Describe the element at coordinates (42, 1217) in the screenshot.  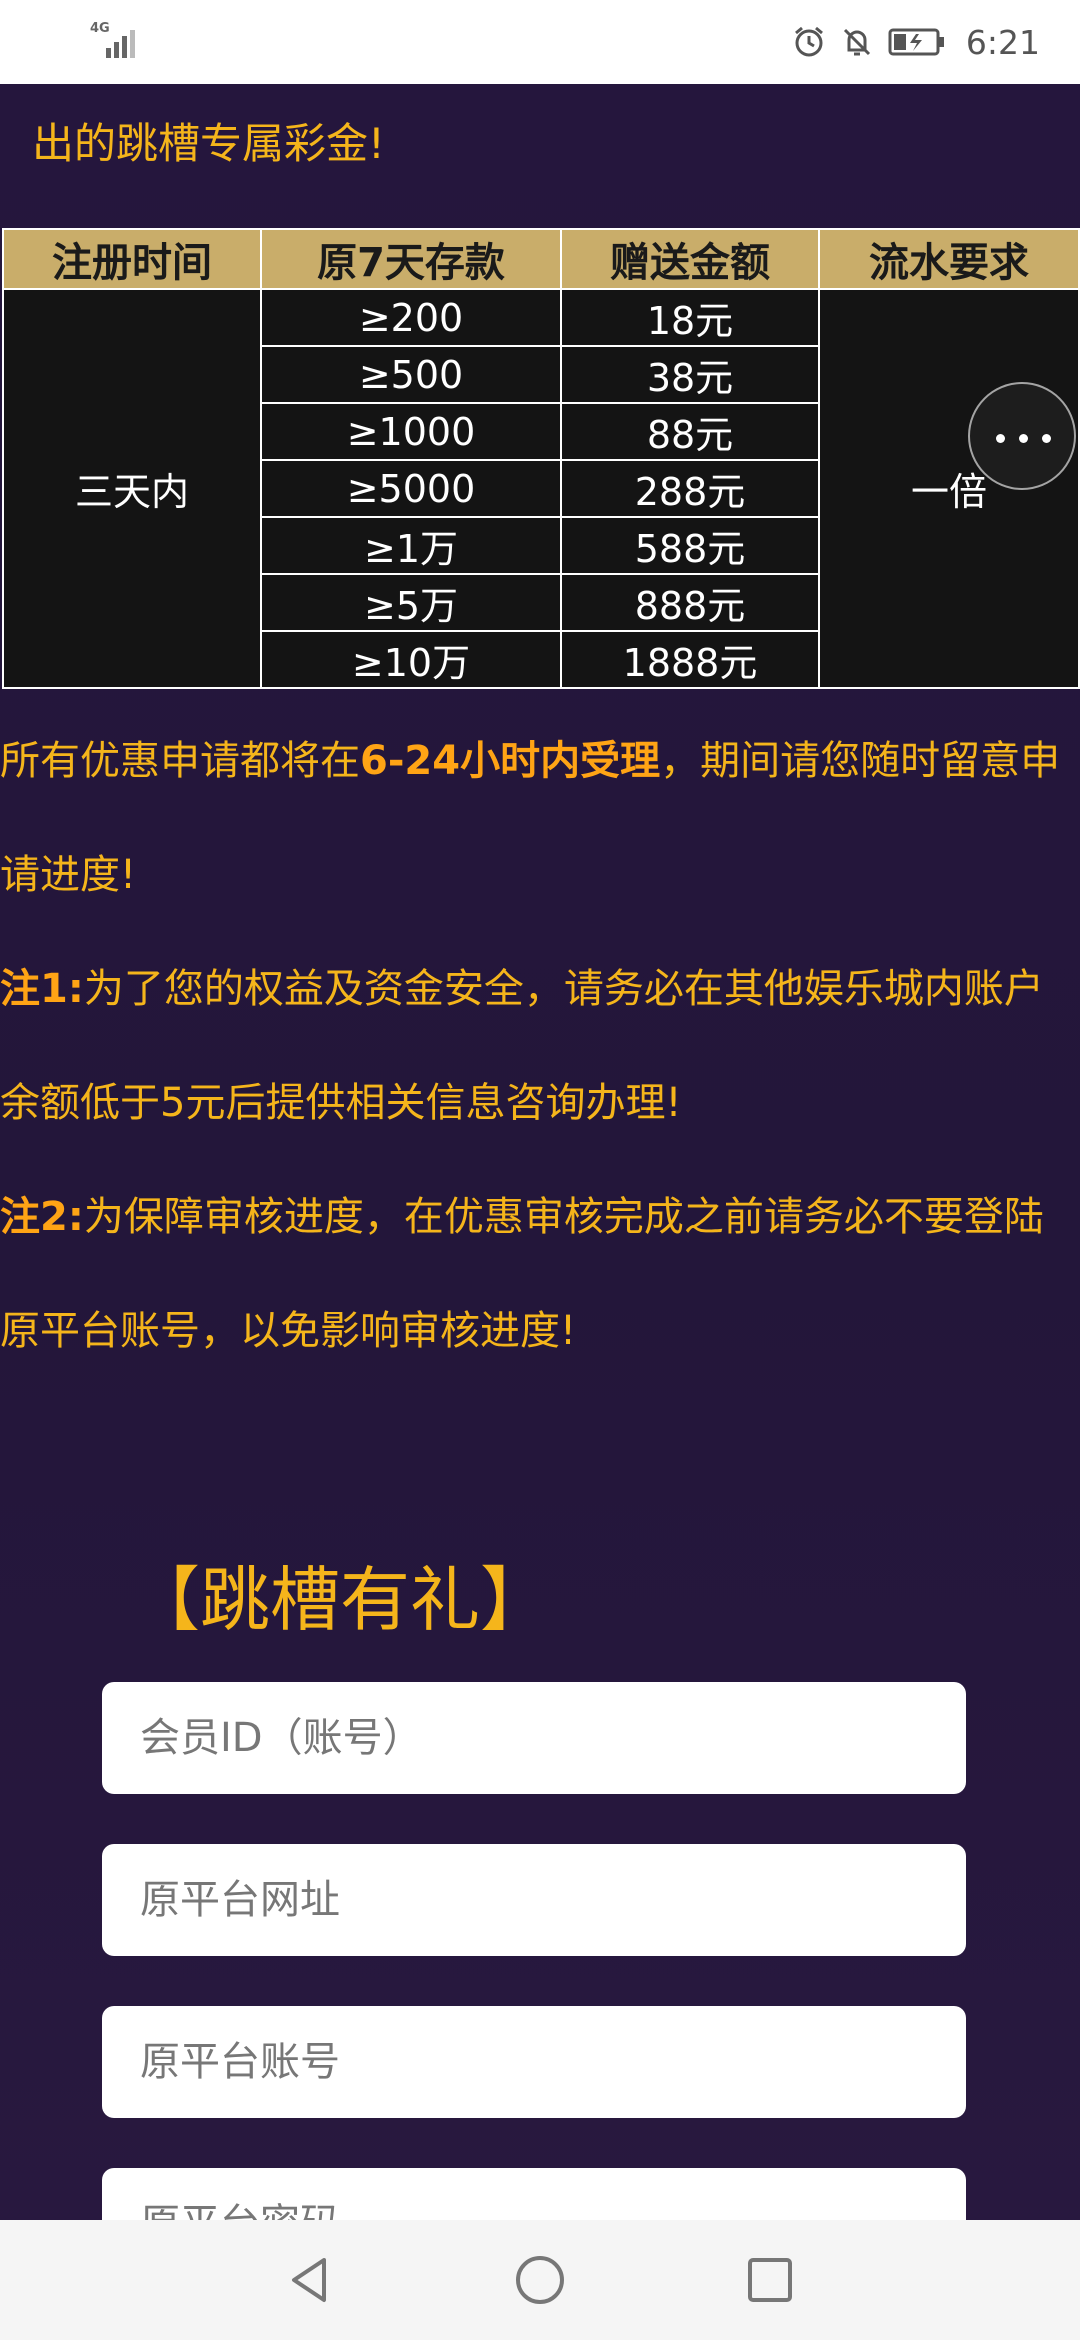
I see `note-2-label: 注2:` at that location.